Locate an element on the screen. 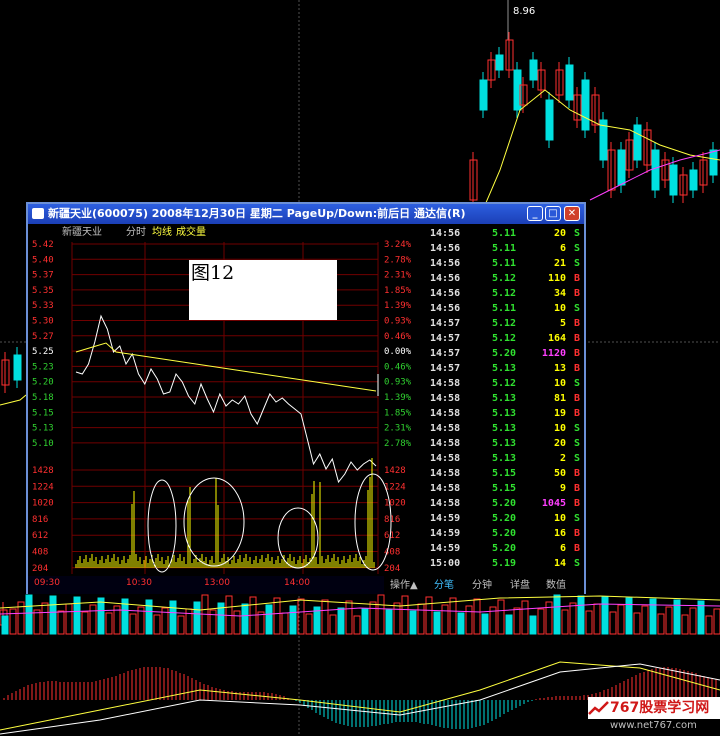  vol-tick: 204 is located at coordinates (392, 569).